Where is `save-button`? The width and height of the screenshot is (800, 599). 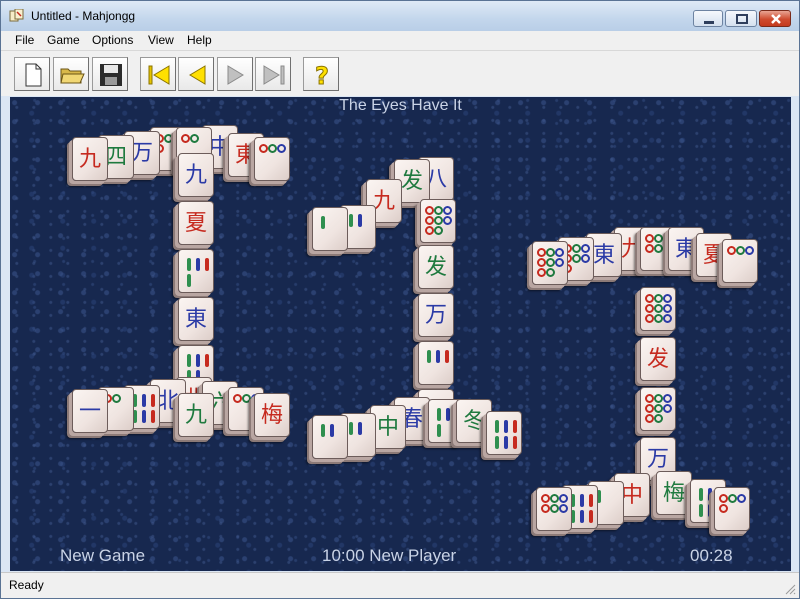 save-button is located at coordinates (110, 74).